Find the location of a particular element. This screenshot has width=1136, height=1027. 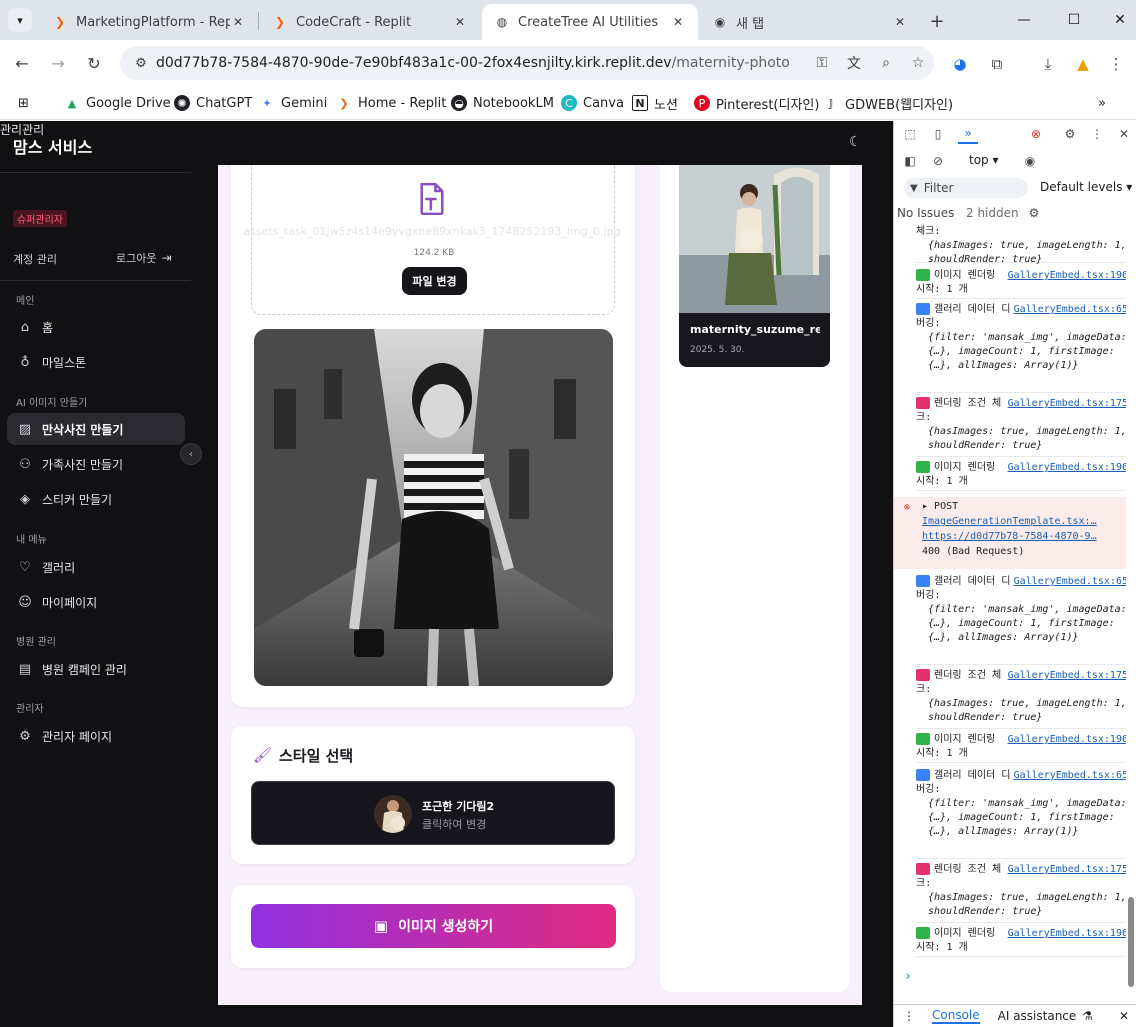

sidebar-item-admin-page: ⚙ 관리자 페이지 is located at coordinates (96, 736).